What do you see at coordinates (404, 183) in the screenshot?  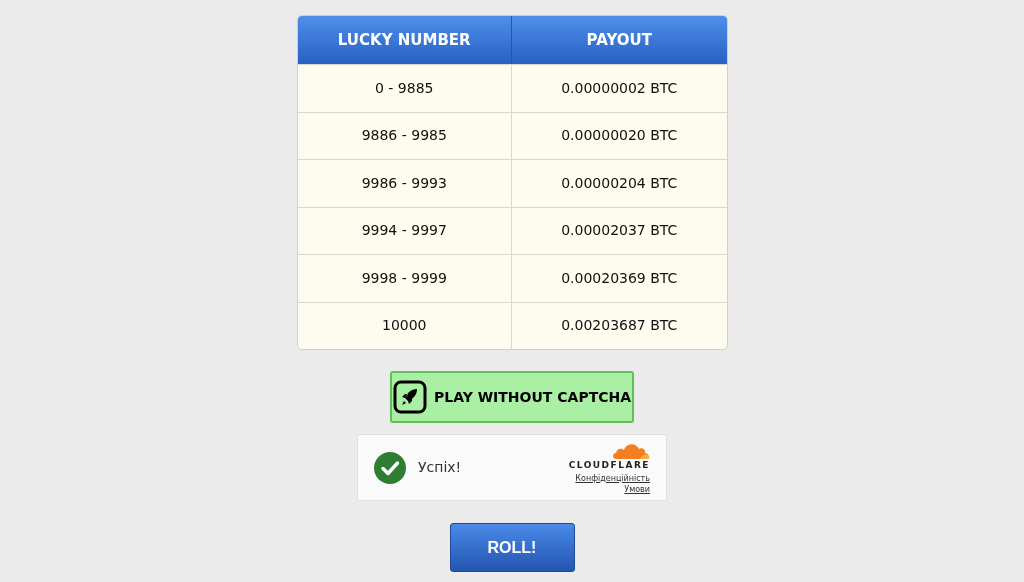 I see `table-cell: 9986 - 9993` at bounding box center [404, 183].